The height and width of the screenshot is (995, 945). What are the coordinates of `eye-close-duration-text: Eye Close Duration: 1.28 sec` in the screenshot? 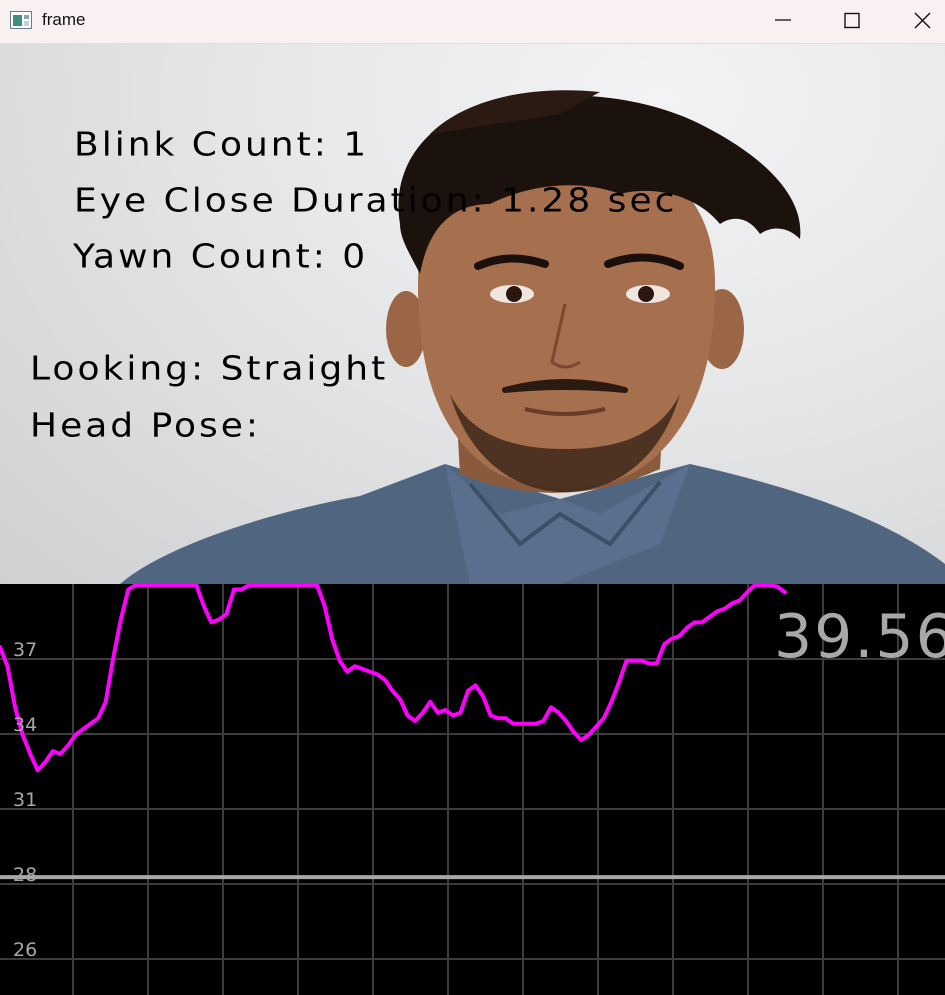 It's located at (376, 201).